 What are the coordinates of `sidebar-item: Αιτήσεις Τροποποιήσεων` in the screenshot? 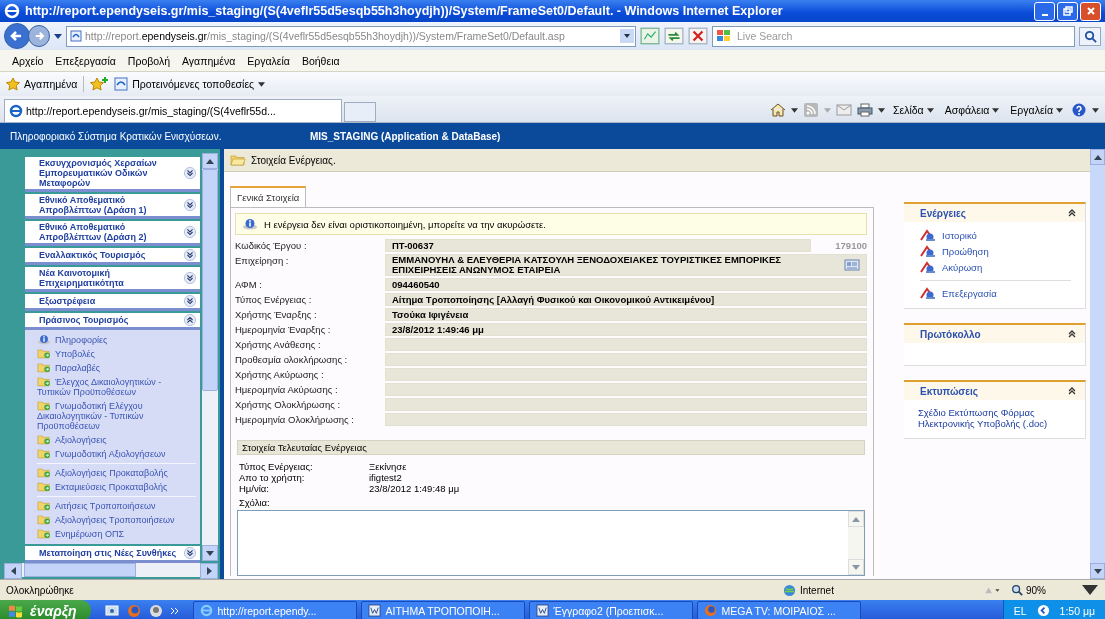 It's located at (116, 506).